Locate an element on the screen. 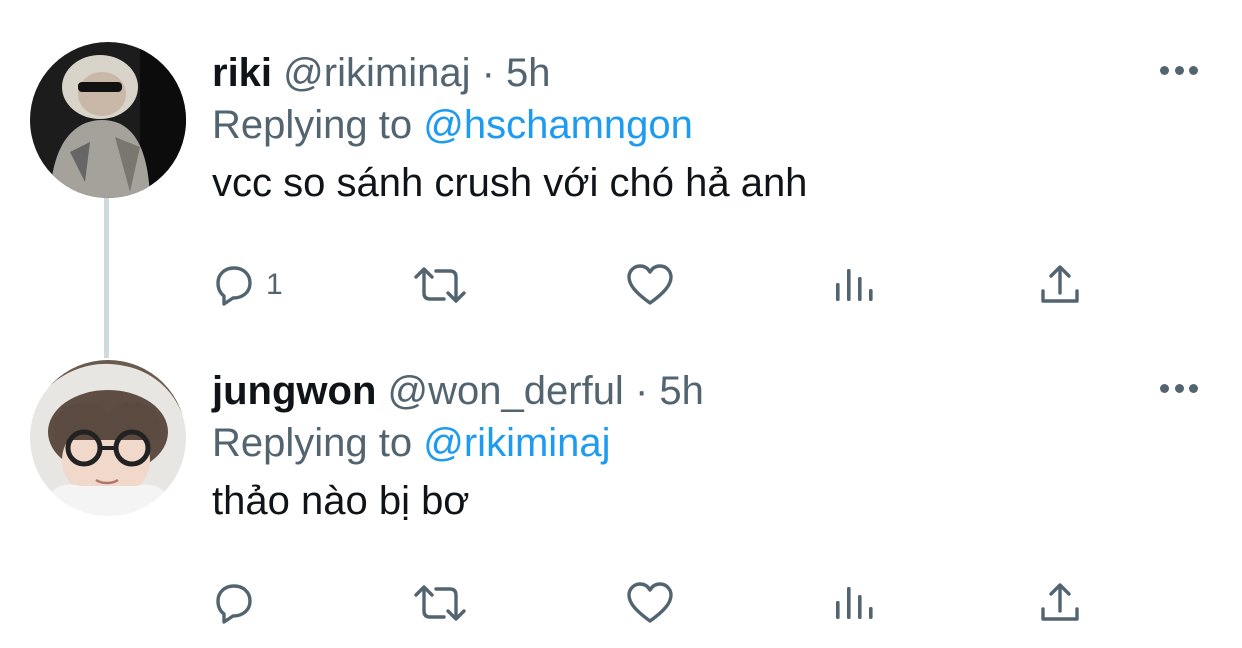  tweet-header: riki @rikiminaj · 5h is located at coordinates (707, 73).